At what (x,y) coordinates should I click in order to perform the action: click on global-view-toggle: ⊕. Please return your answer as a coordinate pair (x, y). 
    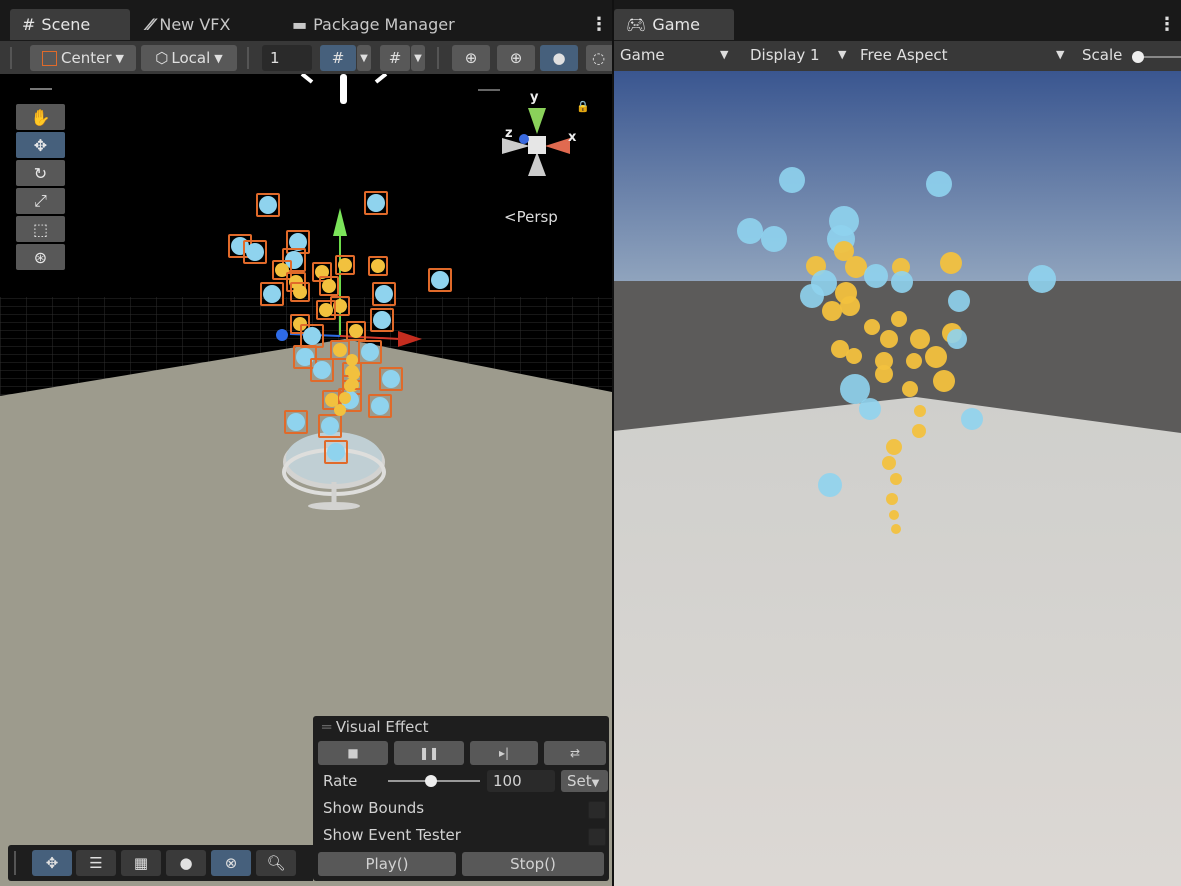
    Looking at the image, I should click on (471, 58).